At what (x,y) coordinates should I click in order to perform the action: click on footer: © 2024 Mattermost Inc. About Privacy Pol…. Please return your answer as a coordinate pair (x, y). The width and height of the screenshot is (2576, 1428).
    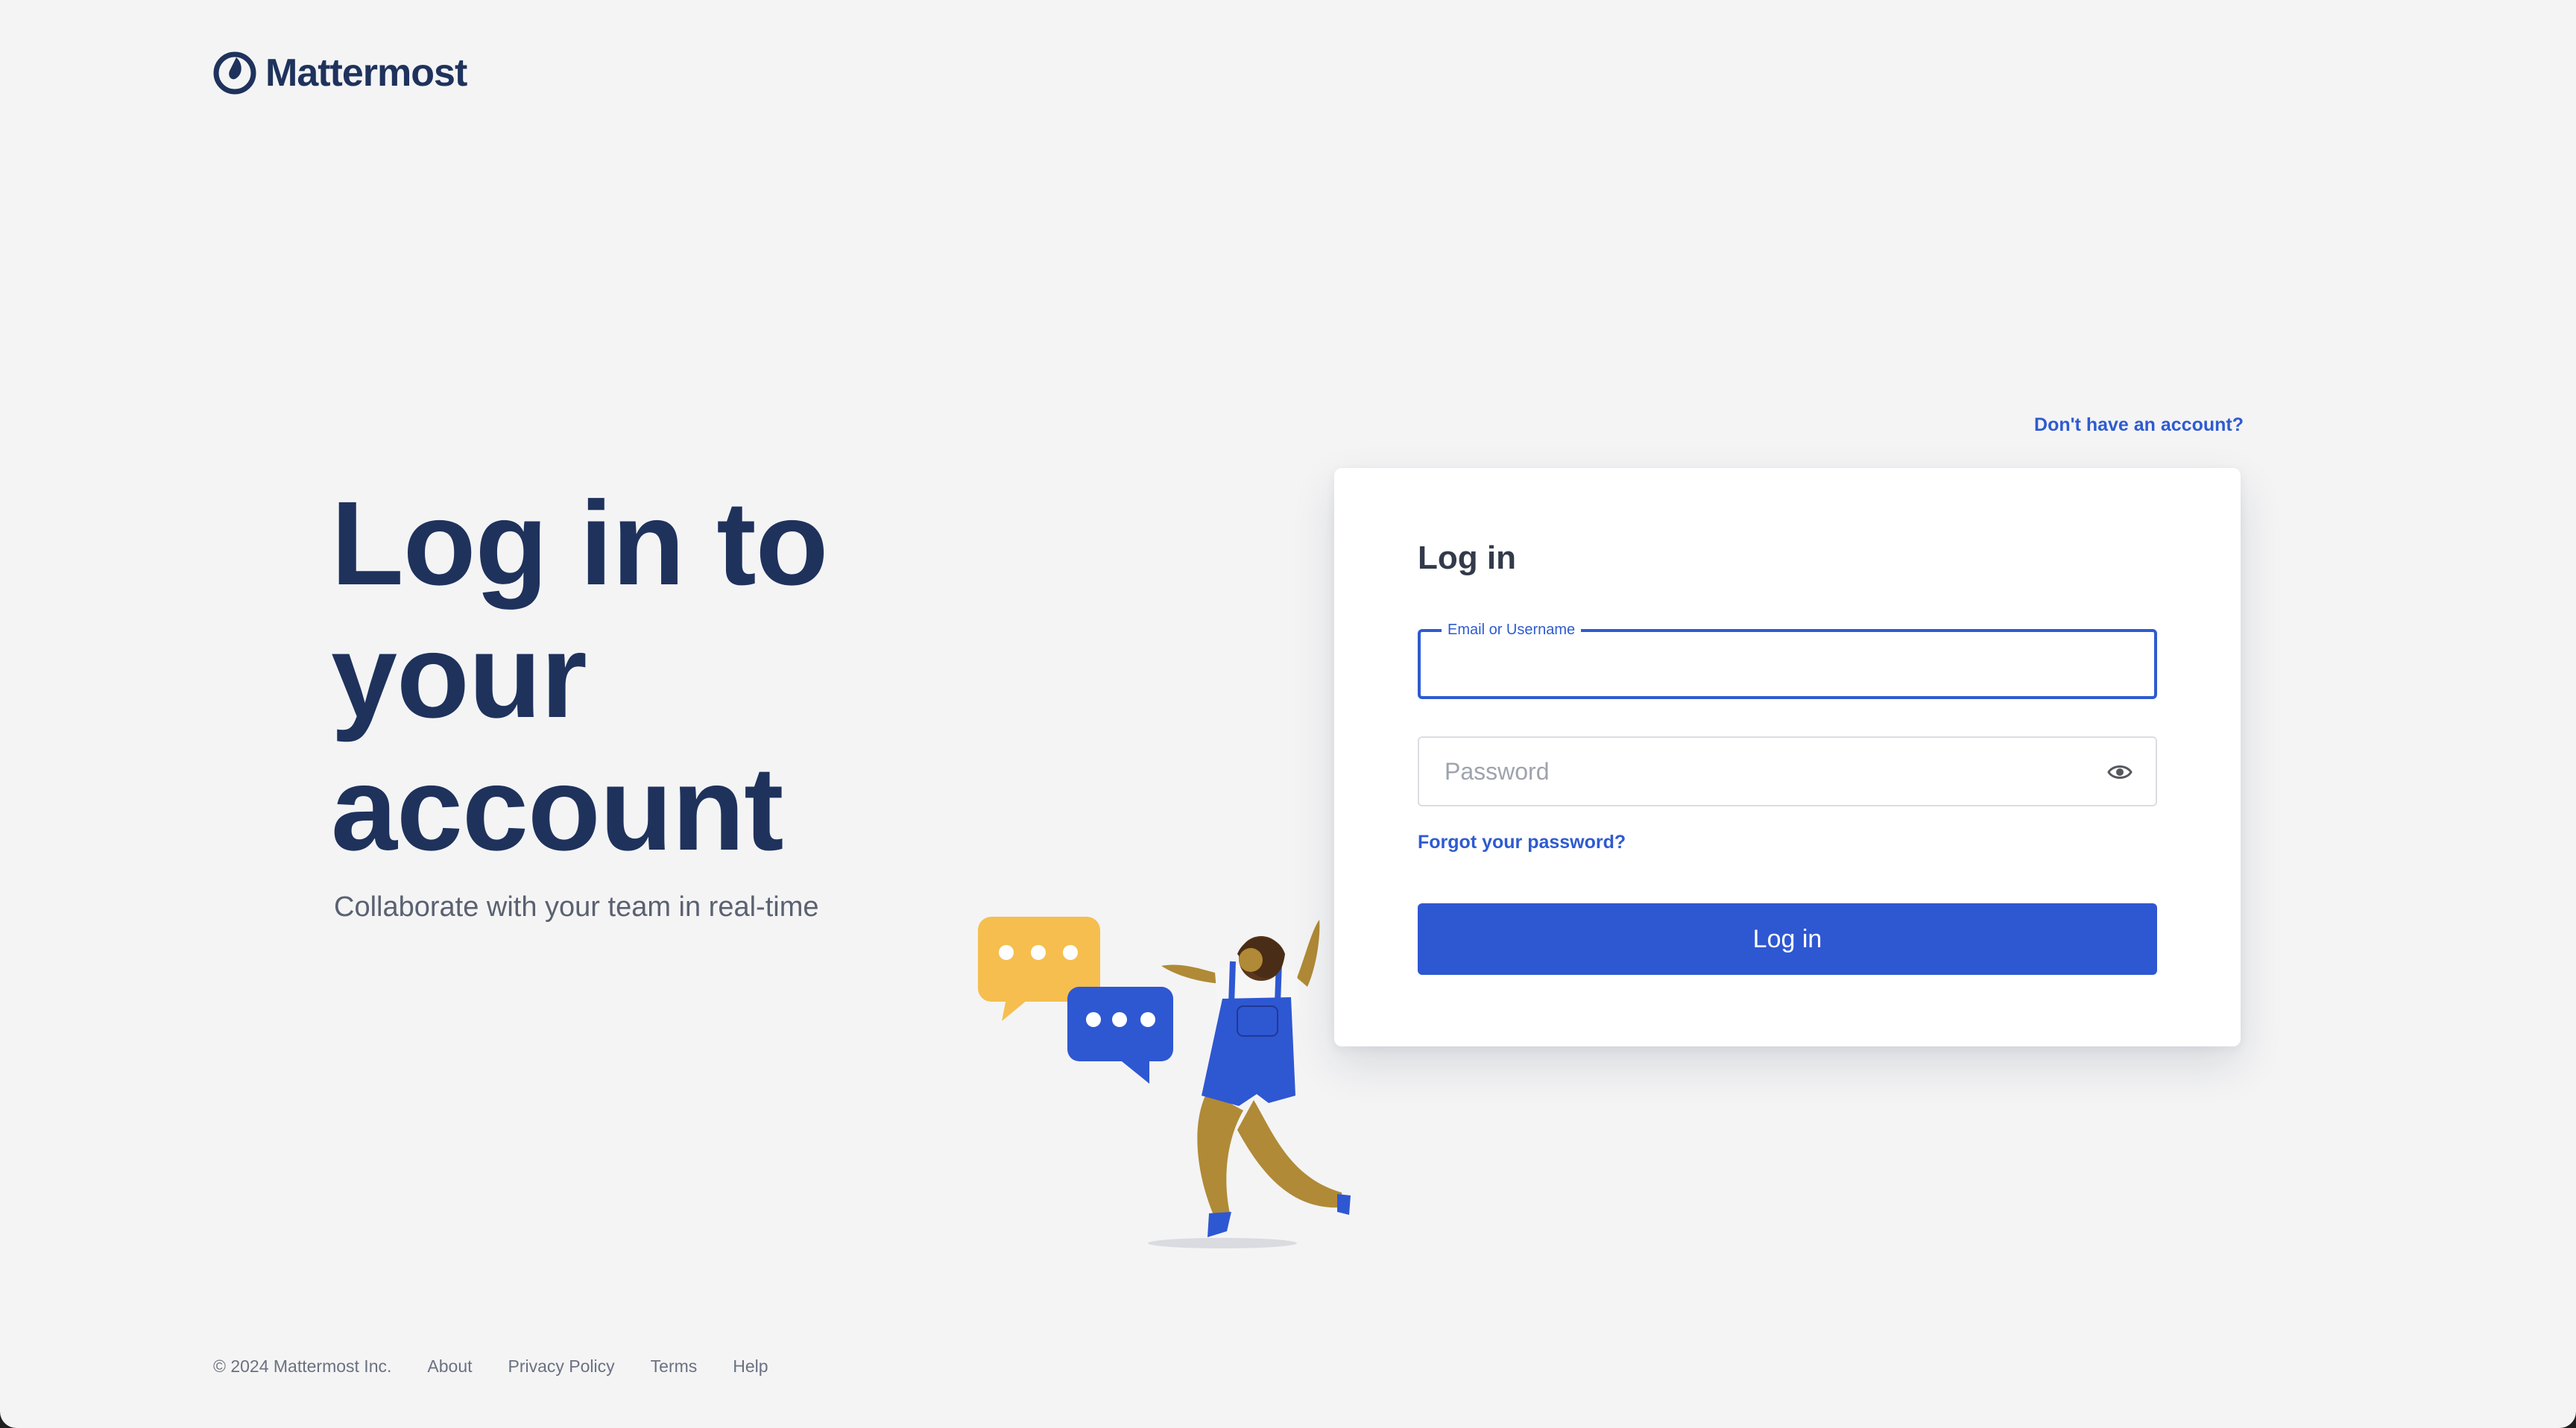
    Looking at the image, I should click on (490, 1366).